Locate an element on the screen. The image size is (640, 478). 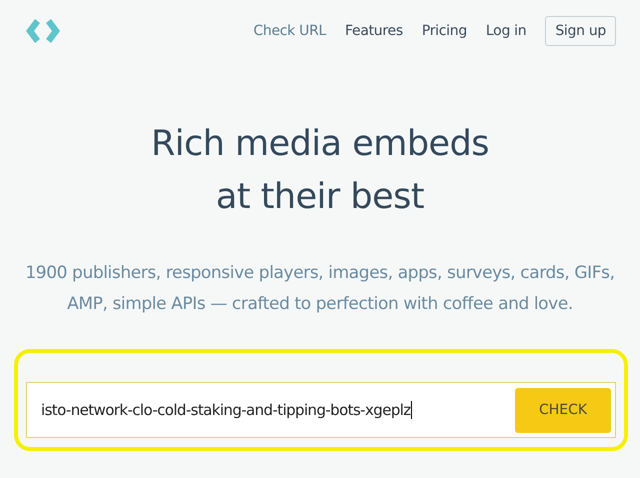
logo-icon is located at coordinates (43, 31).